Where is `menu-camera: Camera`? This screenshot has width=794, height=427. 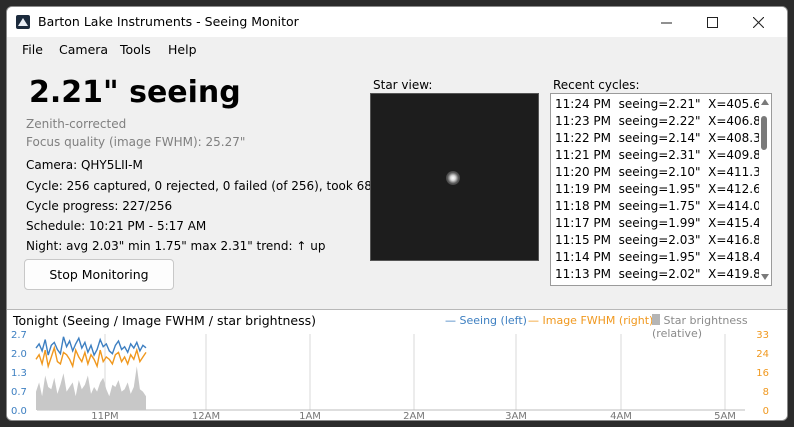
menu-camera: Camera is located at coordinates (83, 49).